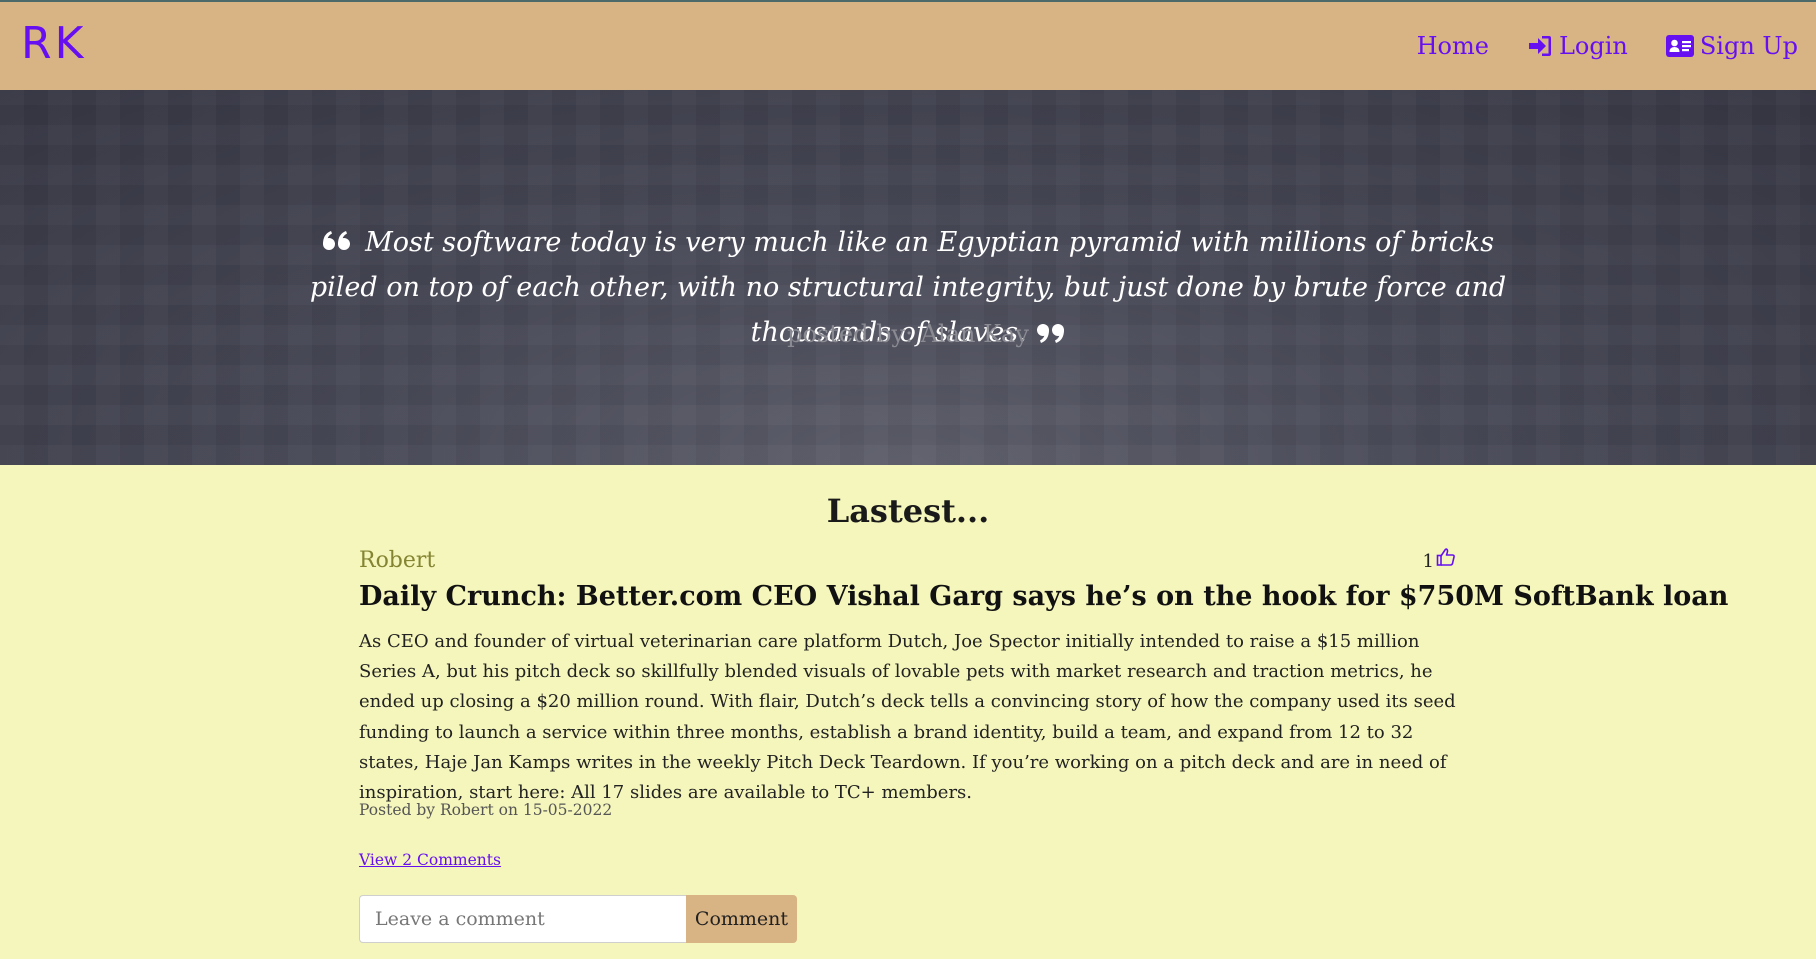 The image size is (1816, 959). I want to click on comment-input, so click(522, 919).